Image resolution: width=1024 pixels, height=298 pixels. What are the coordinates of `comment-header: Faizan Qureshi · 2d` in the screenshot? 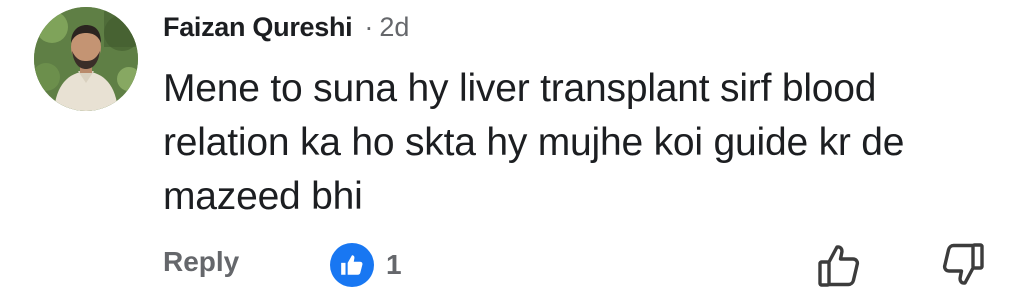 It's located at (286, 27).